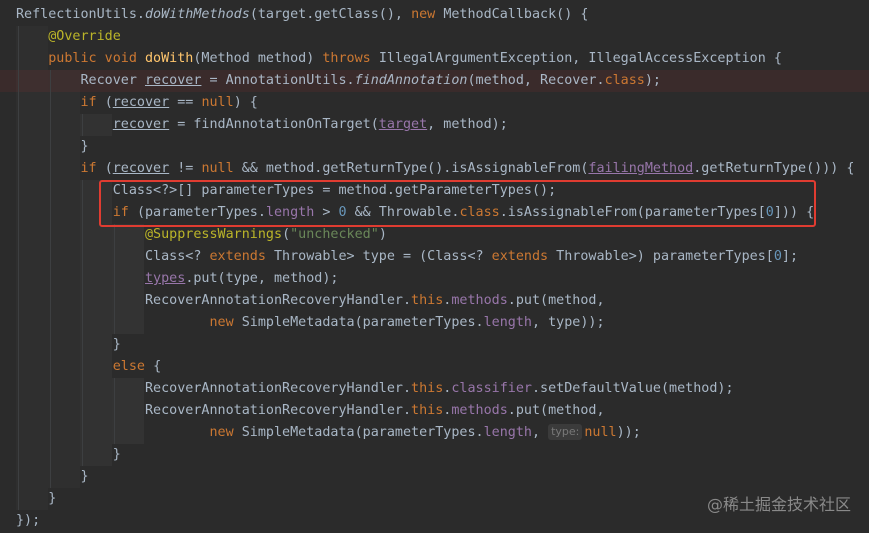  I want to click on code-text: if (recover == null) {, so click(137, 103).